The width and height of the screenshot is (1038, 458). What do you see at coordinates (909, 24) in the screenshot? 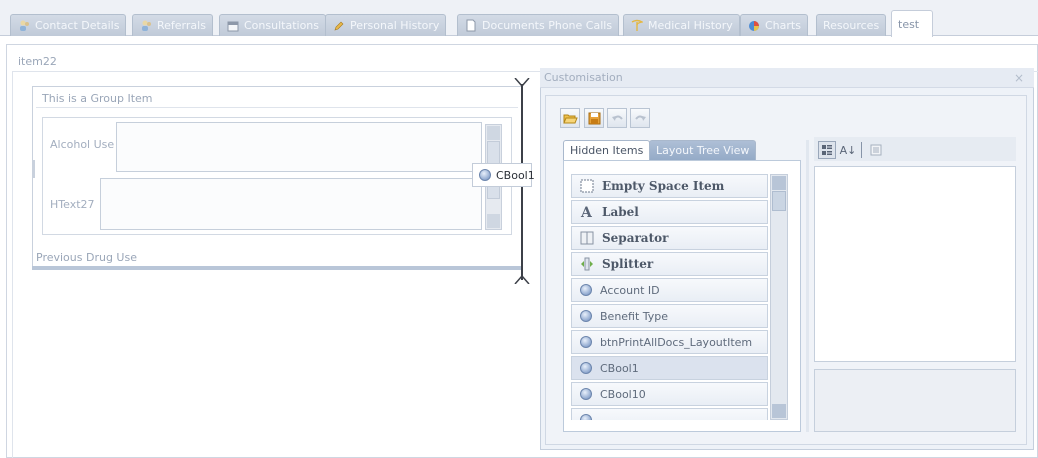
I see `tab-label: test` at bounding box center [909, 24].